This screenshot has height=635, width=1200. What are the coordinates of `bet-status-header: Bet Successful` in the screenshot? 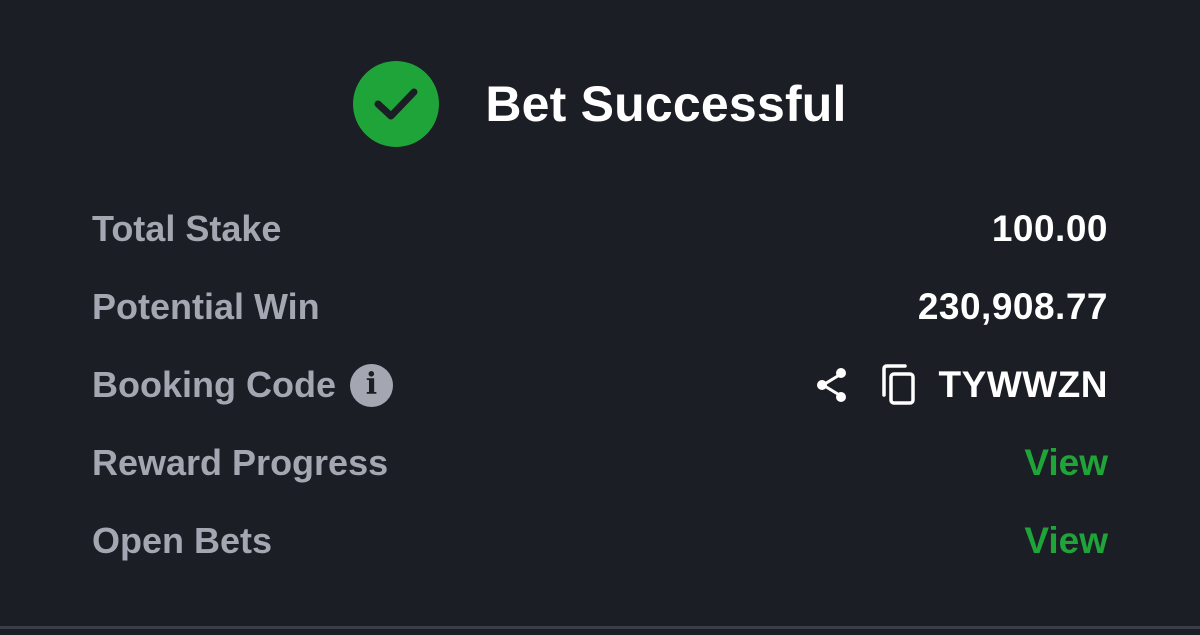 It's located at (600, 104).